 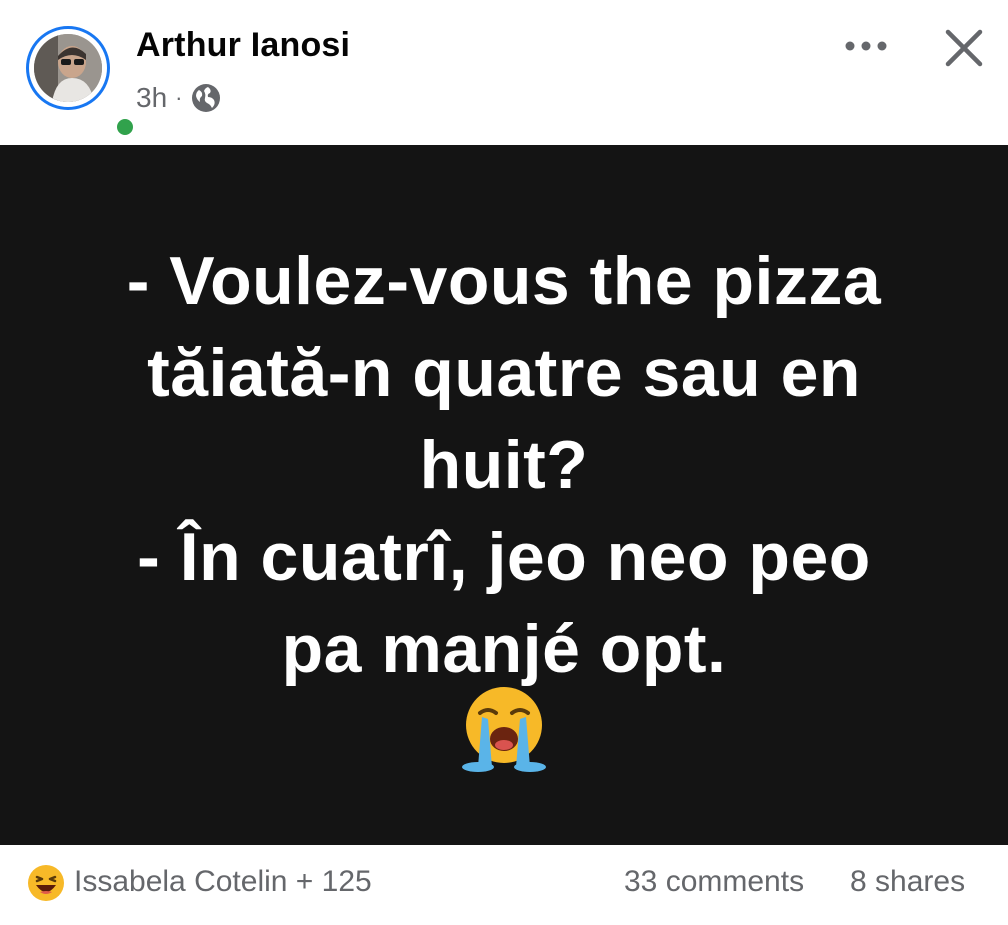 I want to click on comments-count: 33 comments, so click(x=714, y=882).